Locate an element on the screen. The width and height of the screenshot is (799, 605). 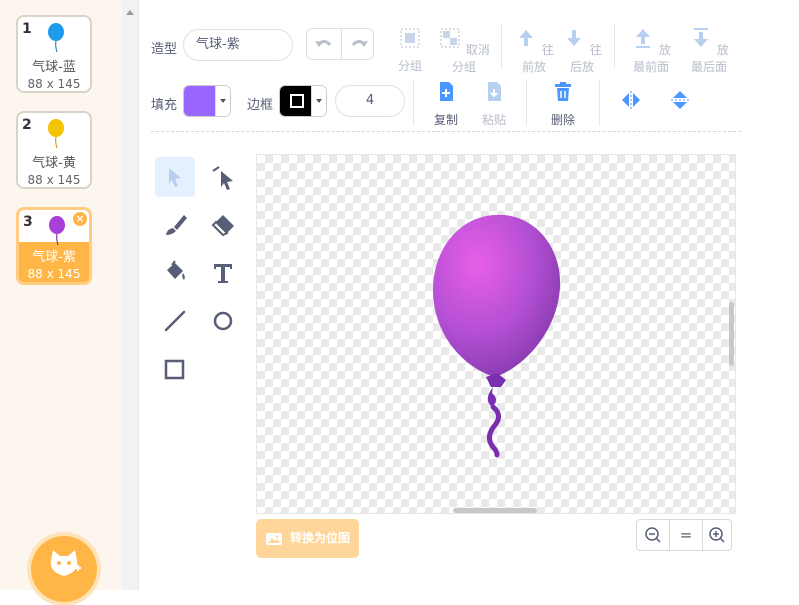
back-button: 放最后面 is located at coordinates (709, 50).